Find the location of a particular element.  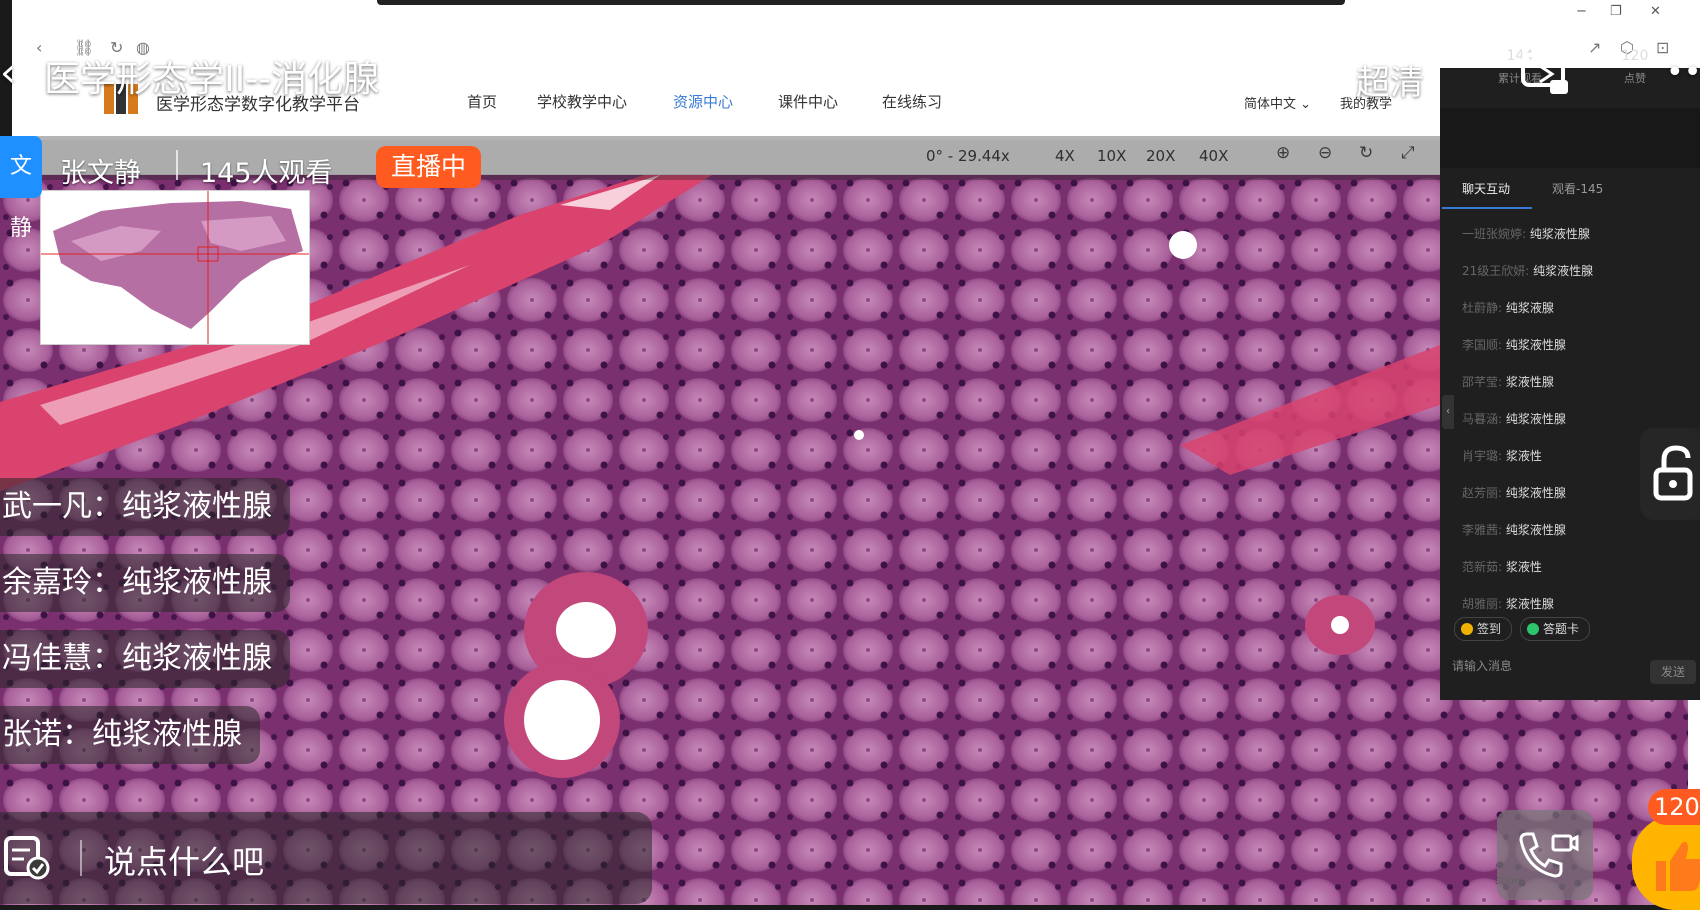

video-call-icon is located at coordinates (1545, 855).